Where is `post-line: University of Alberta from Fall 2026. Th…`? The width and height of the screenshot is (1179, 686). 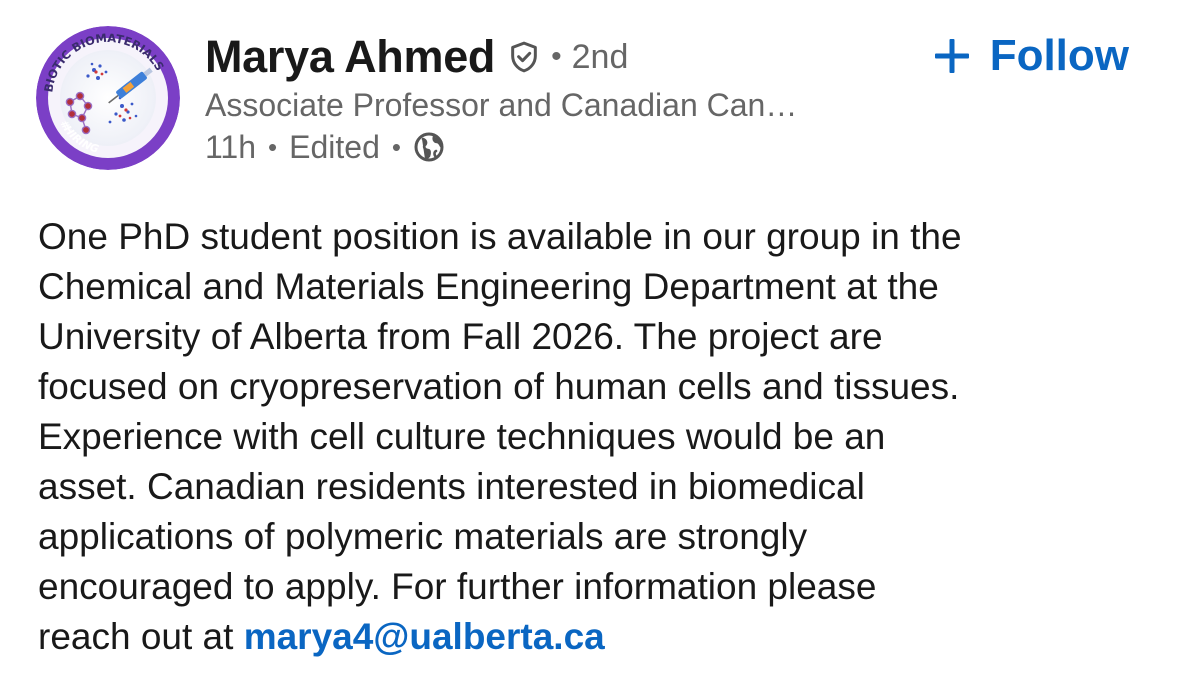 post-line: University of Alberta from Fall 2026. Th… is located at coordinates (460, 336).